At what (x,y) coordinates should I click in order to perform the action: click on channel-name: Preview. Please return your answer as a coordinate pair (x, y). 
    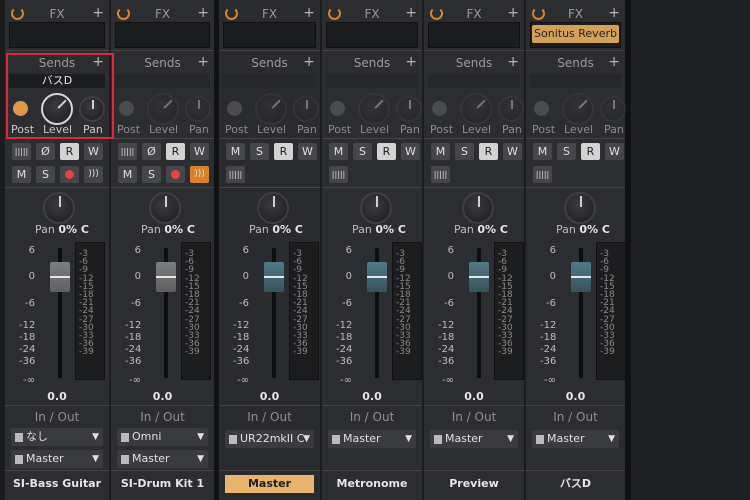
    Looking at the image, I should click on (474, 484).